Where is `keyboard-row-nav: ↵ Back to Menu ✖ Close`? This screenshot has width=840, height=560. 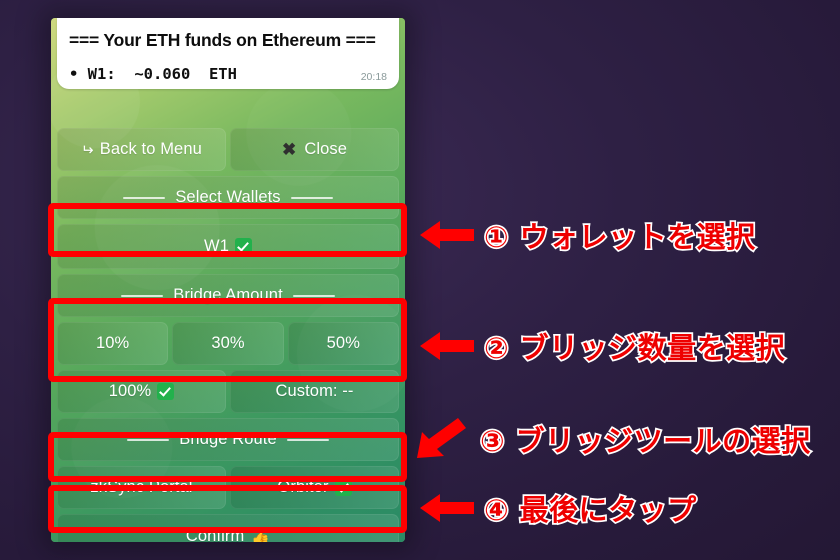 keyboard-row-nav: ↵ Back to Menu ✖ Close is located at coordinates (228, 149).